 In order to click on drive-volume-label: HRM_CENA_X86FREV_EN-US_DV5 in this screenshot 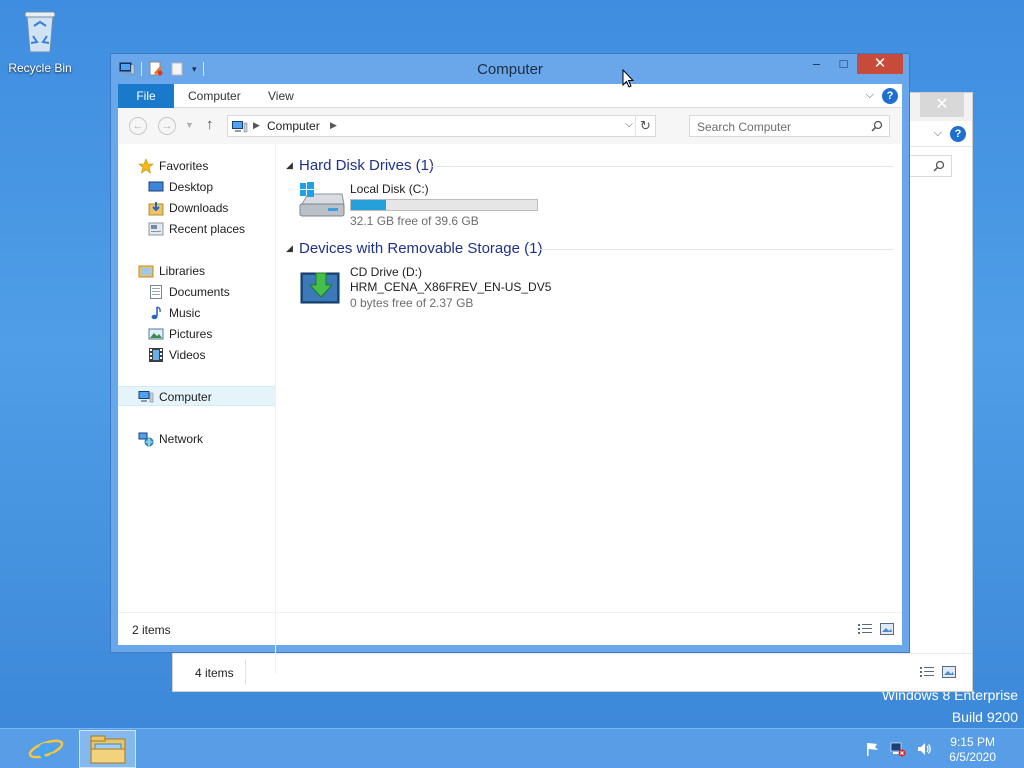, I will do `click(451, 287)`.